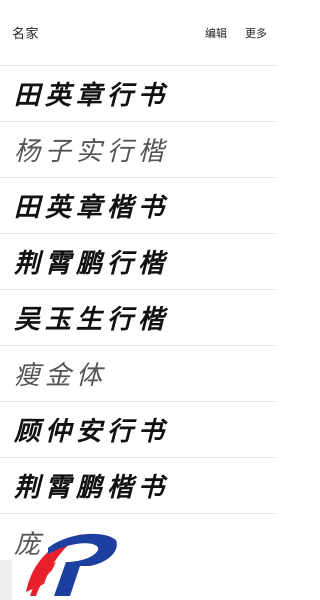  What do you see at coordinates (216, 33) in the screenshot?
I see `edit-button: 编辑` at bounding box center [216, 33].